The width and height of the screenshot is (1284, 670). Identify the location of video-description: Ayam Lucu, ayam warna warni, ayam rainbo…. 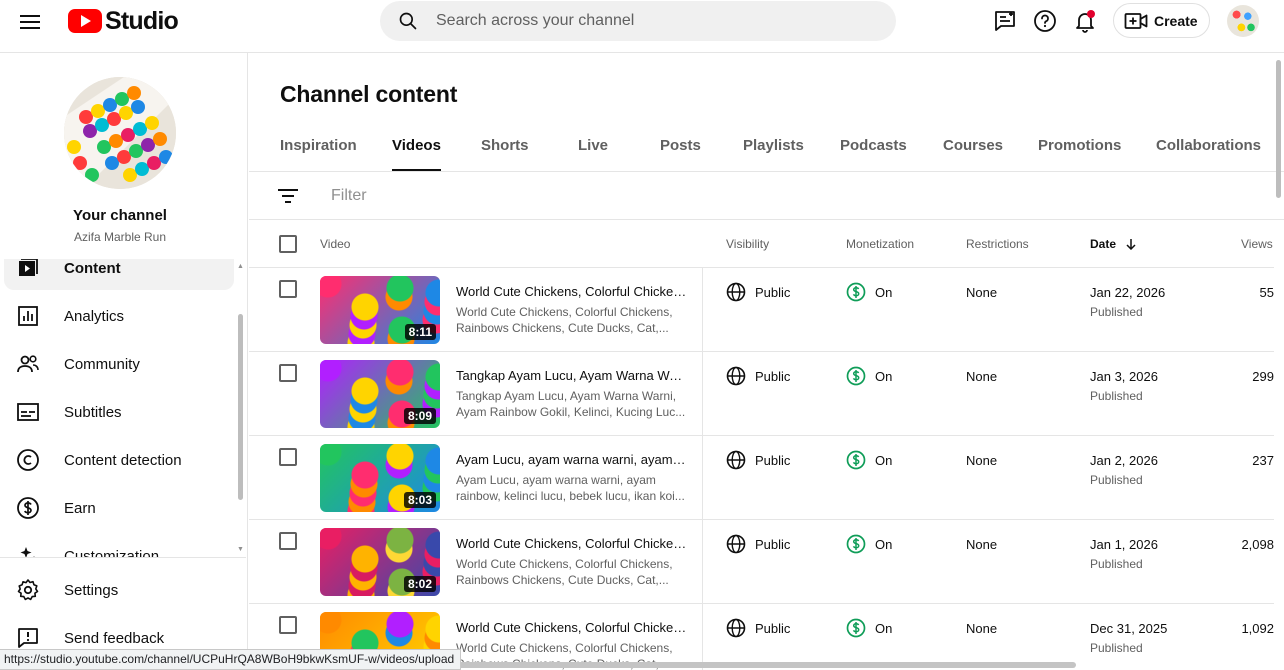
(570, 488).